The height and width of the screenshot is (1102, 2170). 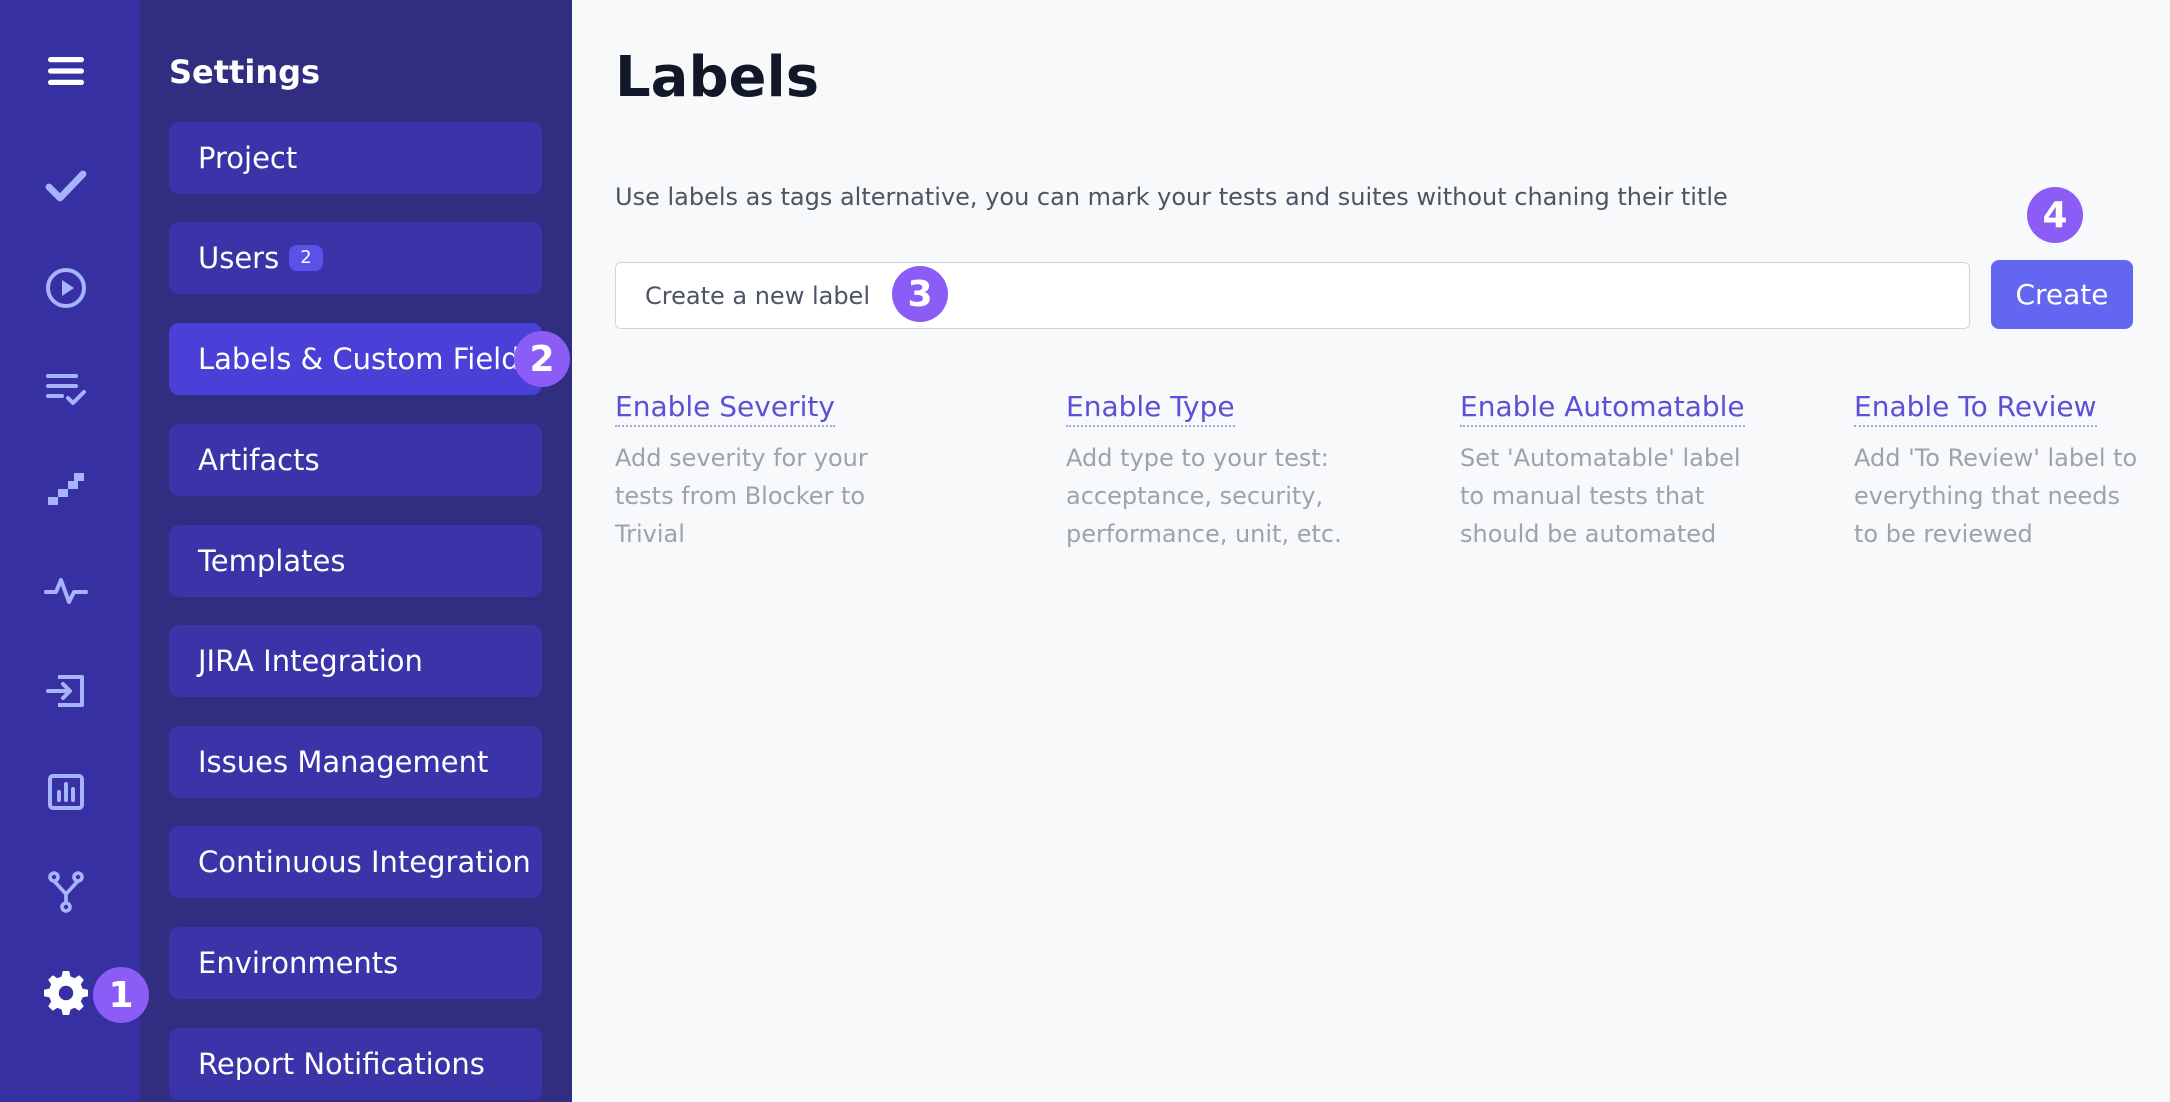 What do you see at coordinates (66, 186) in the screenshot?
I see `check-icon` at bounding box center [66, 186].